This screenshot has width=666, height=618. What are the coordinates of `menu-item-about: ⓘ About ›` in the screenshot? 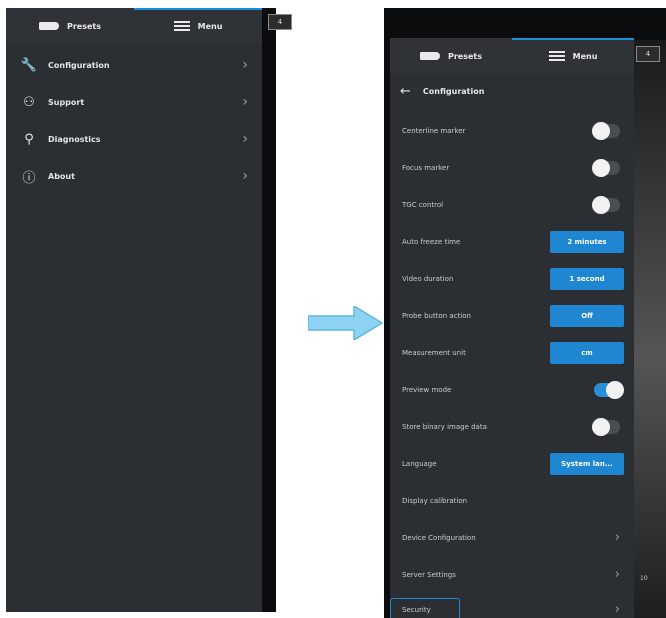 It's located at (134, 176).